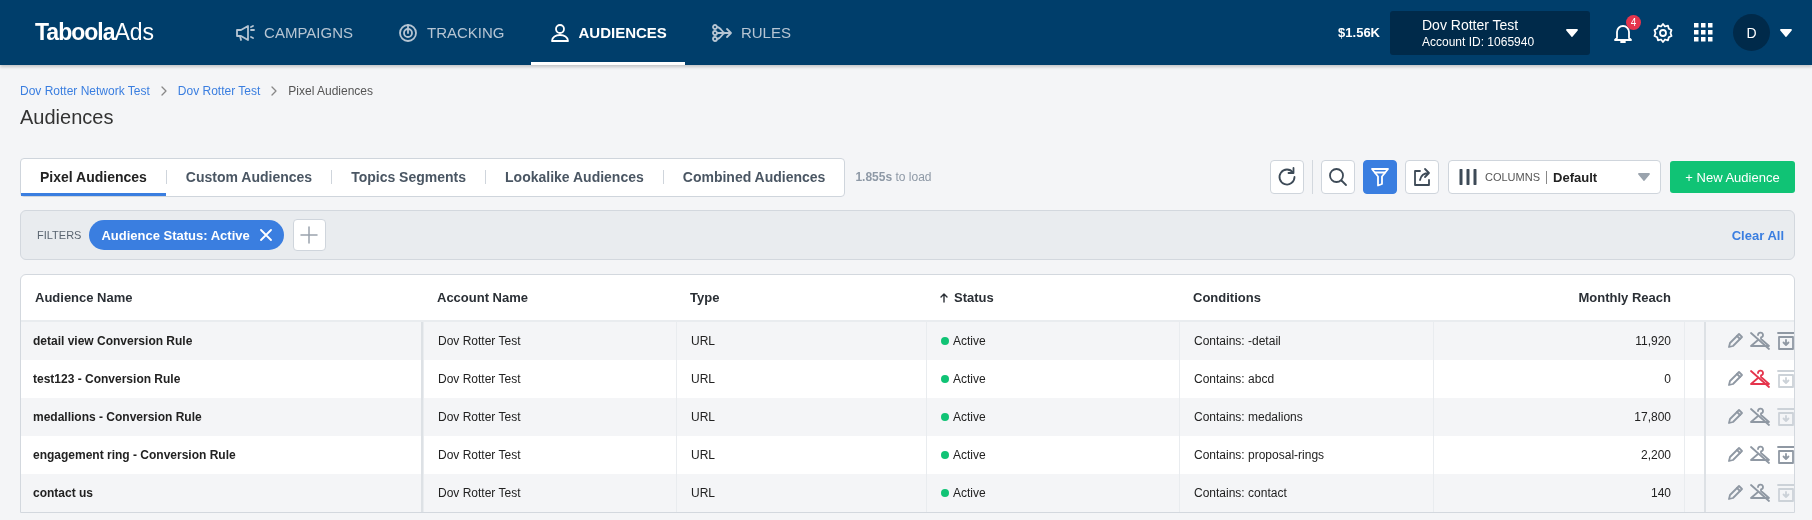 Image resolution: width=1812 pixels, height=520 pixels. What do you see at coordinates (574, 177) in the screenshot?
I see `tab: Lookalike Audiences` at bounding box center [574, 177].